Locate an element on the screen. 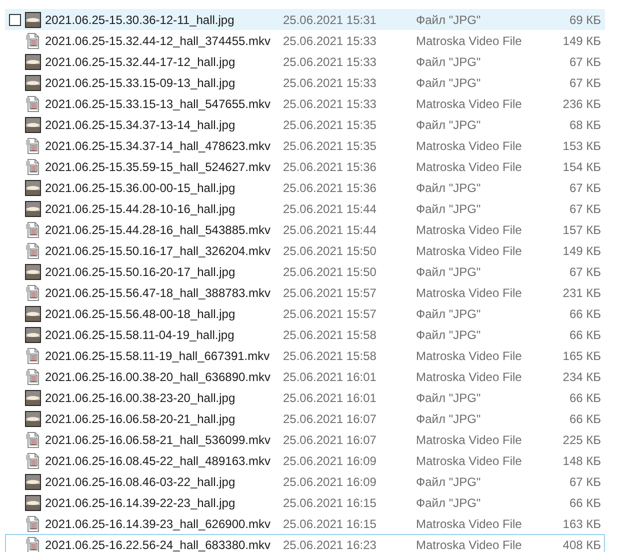 This screenshot has height=552, width=619. file-size: 154 КБ is located at coordinates (581, 167).